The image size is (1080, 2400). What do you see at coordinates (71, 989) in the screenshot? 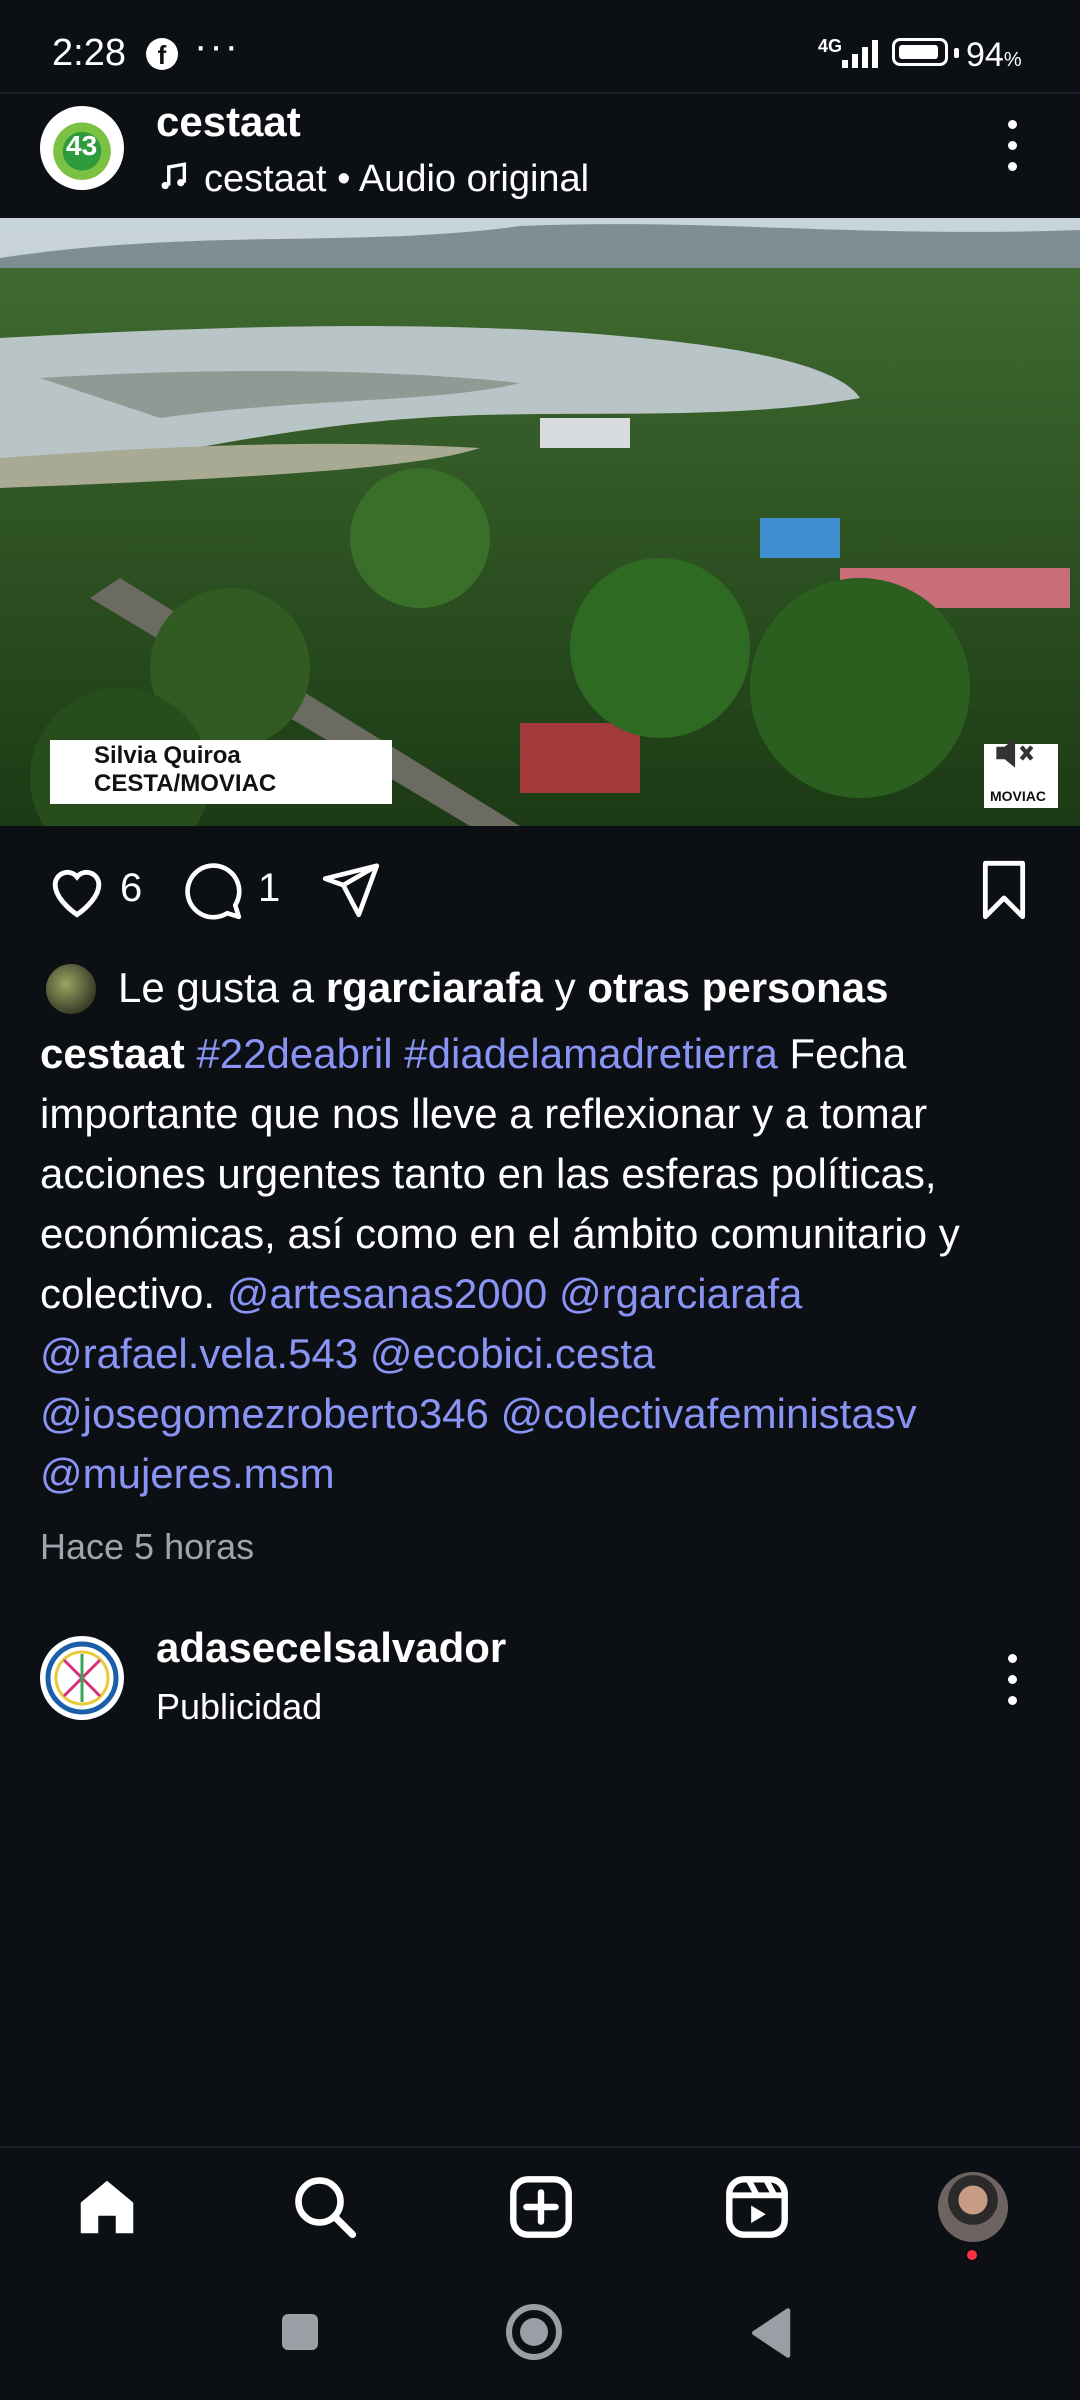
I see `liker-avatar` at bounding box center [71, 989].